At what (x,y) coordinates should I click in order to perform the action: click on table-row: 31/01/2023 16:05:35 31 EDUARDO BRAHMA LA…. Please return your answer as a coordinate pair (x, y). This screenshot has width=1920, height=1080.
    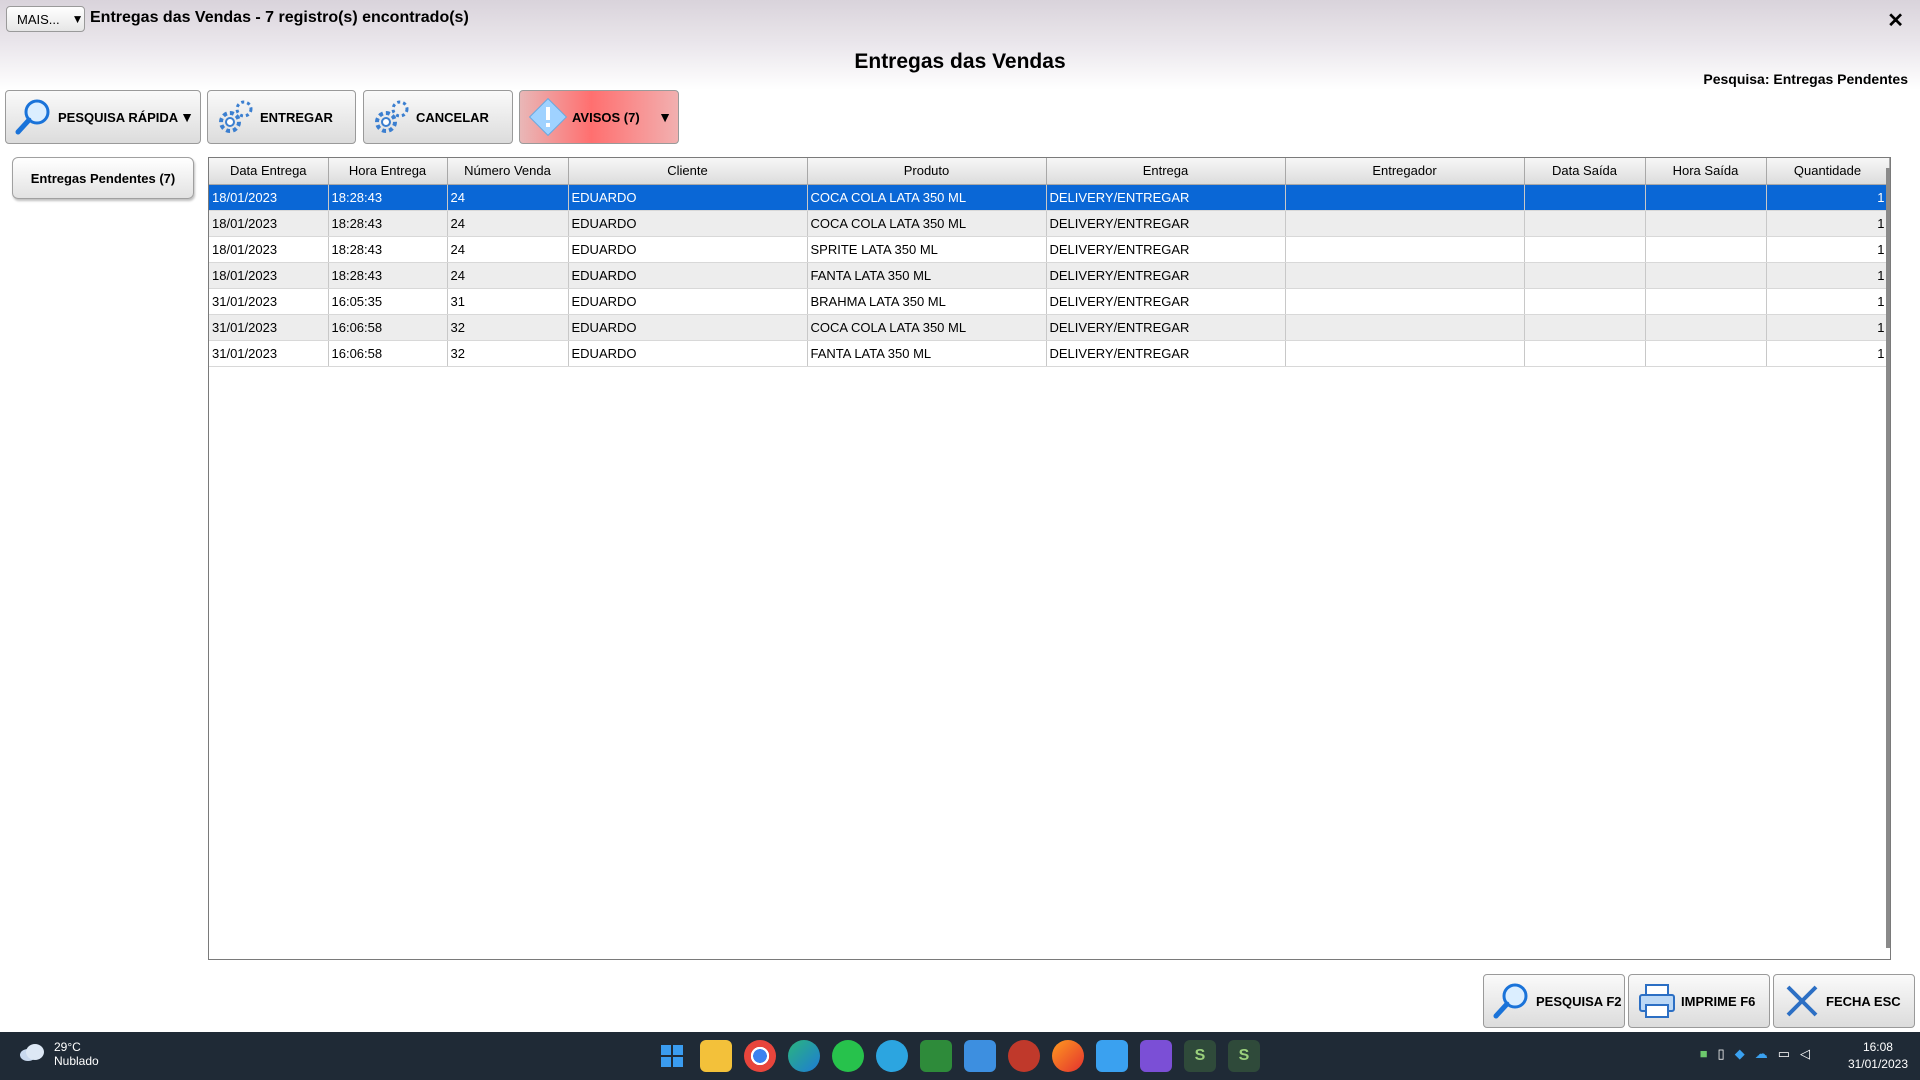
    Looking at the image, I should click on (1049, 301).